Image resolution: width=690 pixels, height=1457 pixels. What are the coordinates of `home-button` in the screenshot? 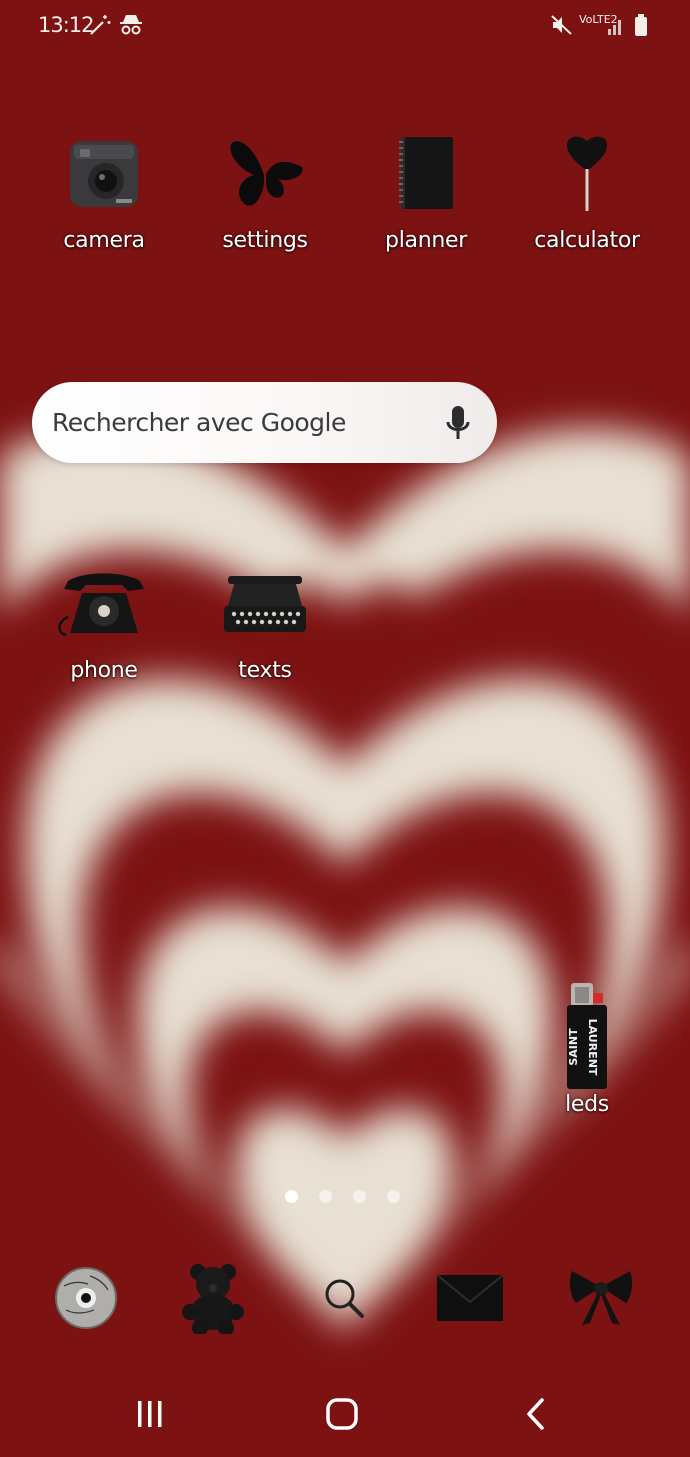 It's located at (342, 1416).